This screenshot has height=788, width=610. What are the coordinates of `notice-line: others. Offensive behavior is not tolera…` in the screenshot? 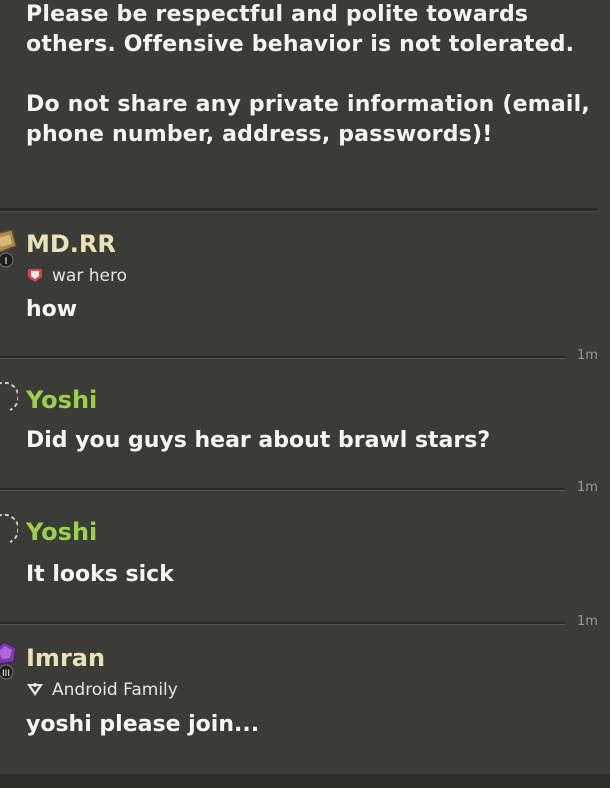 It's located at (300, 44).